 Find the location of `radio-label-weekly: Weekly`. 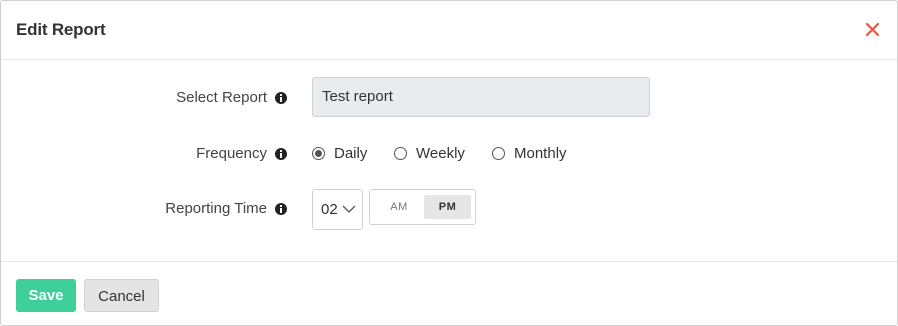

radio-label-weekly: Weekly is located at coordinates (440, 153).